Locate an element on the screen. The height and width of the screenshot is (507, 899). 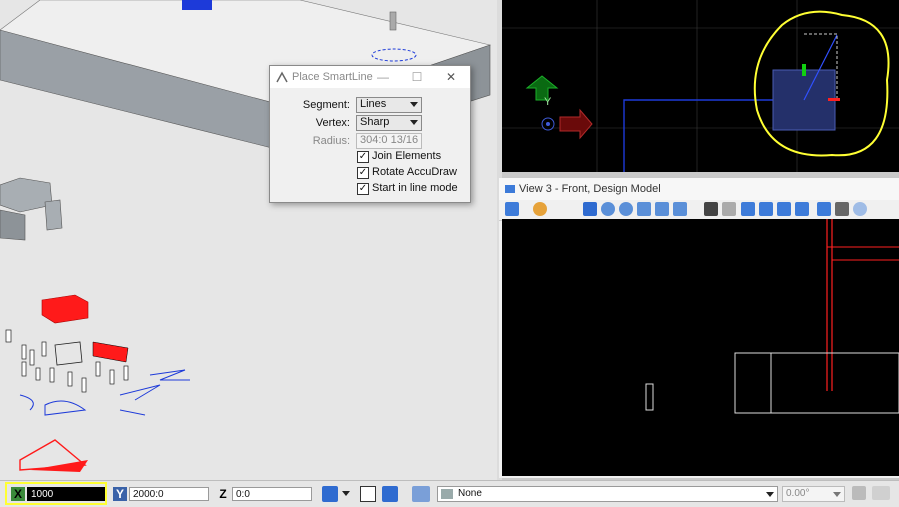
zoom-out-icon is located at coordinates (626, 209).